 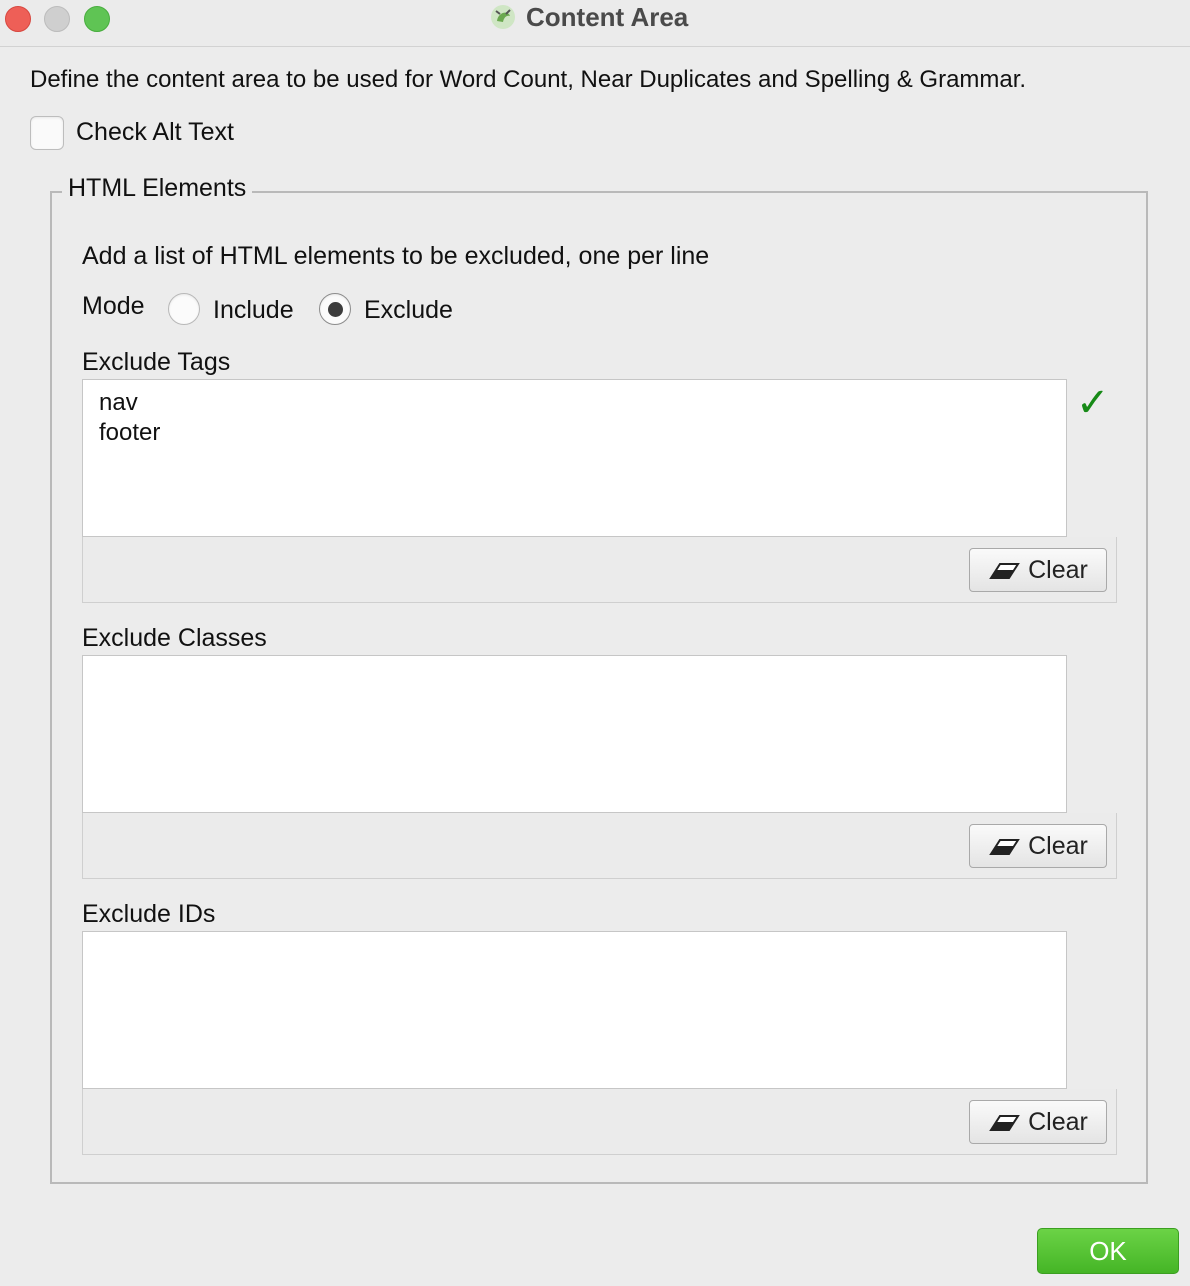 I want to click on exclude-classes-textarea, so click(x=574, y=734).